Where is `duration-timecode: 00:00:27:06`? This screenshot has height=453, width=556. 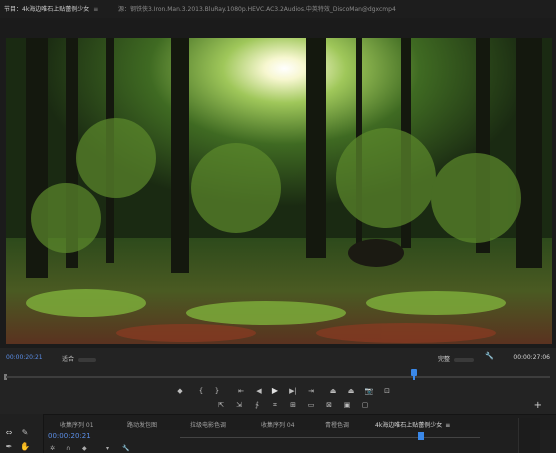
duration-timecode: 00:00:27:06 is located at coordinates (531, 357).